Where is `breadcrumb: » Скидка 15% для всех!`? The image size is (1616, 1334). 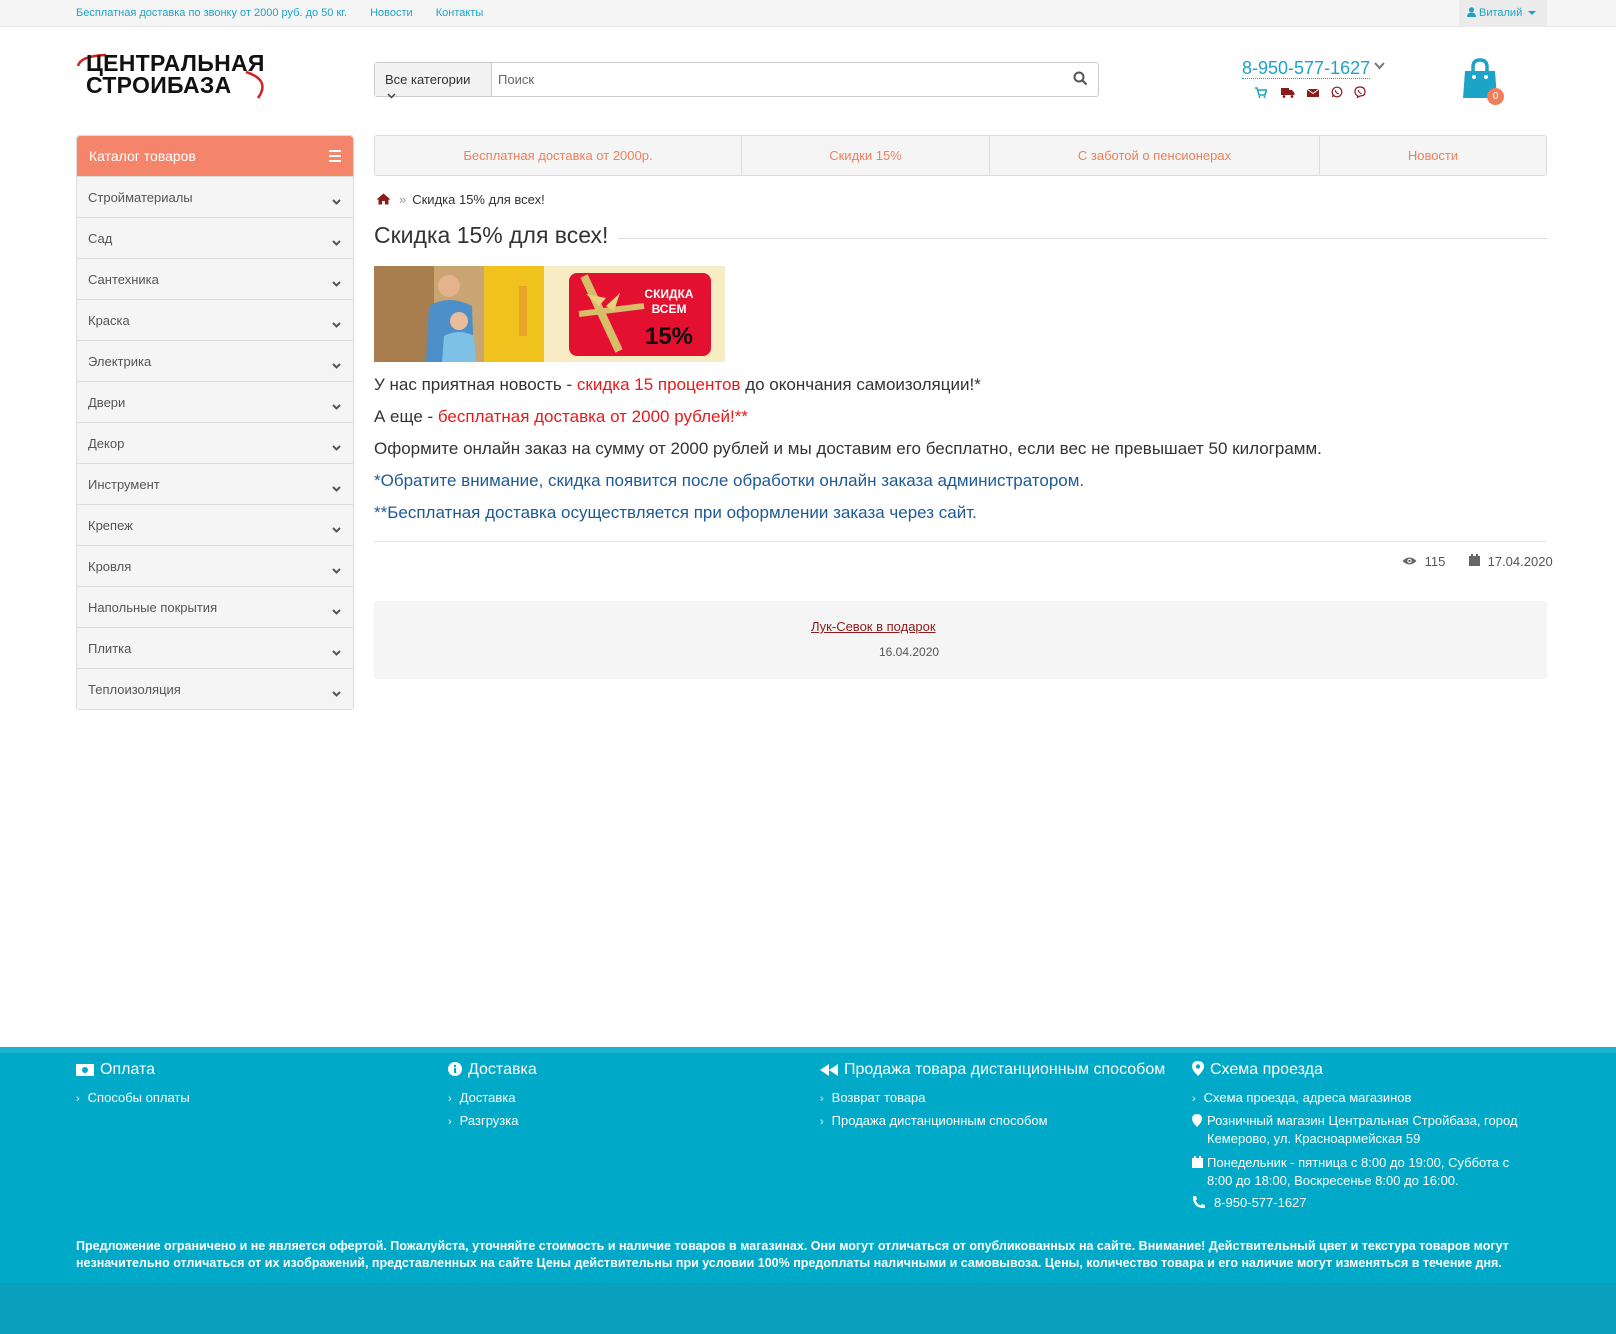
breadcrumb: » Скидка 15% для всех! is located at coordinates (460, 199).